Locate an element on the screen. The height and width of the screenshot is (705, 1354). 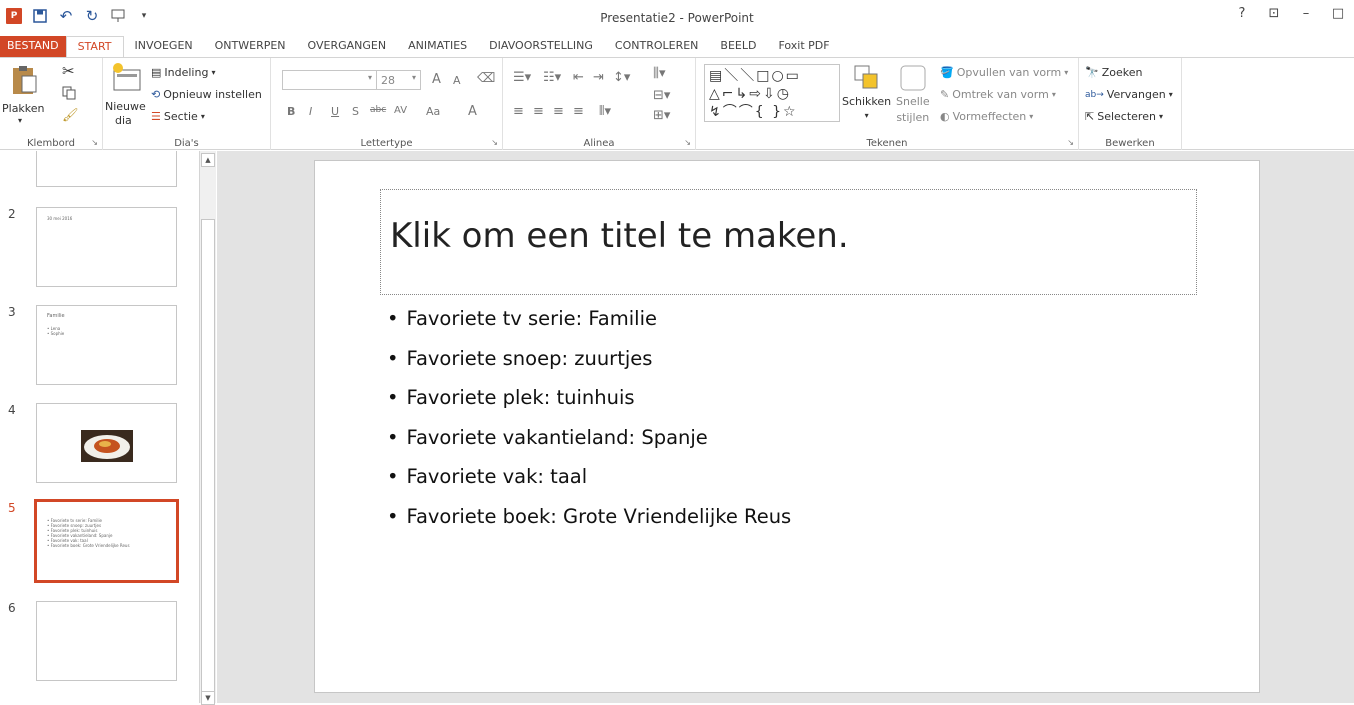
paste-label: Plakken is located at coordinates (23, 108).